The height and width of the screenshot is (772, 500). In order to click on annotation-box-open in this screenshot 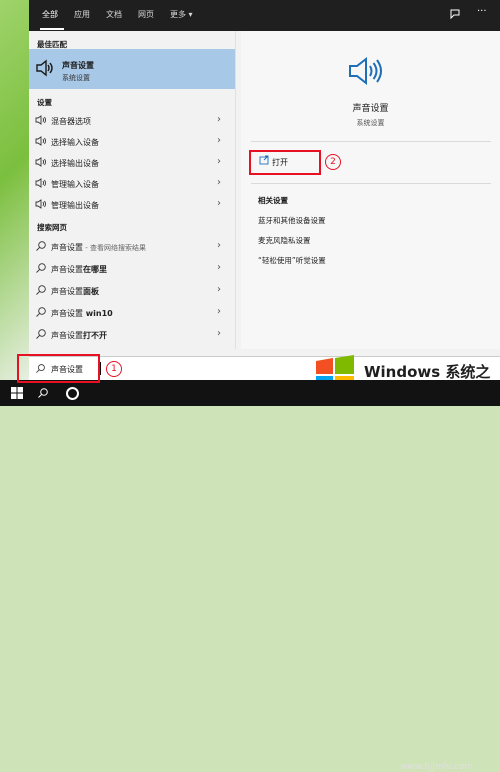, I will do `click(285, 162)`.